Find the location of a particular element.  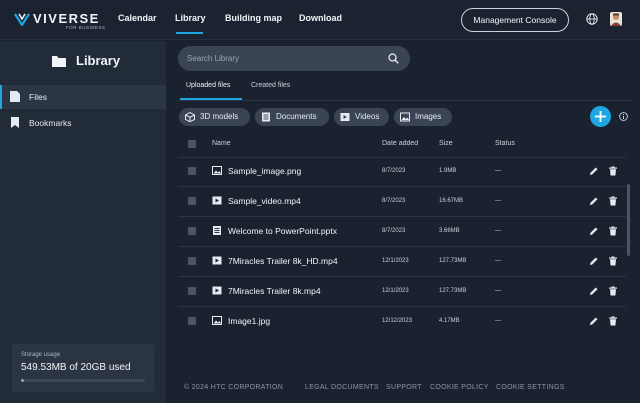

footer-cookie-settings-link: COOKIE SETTINGS is located at coordinates (530, 387).